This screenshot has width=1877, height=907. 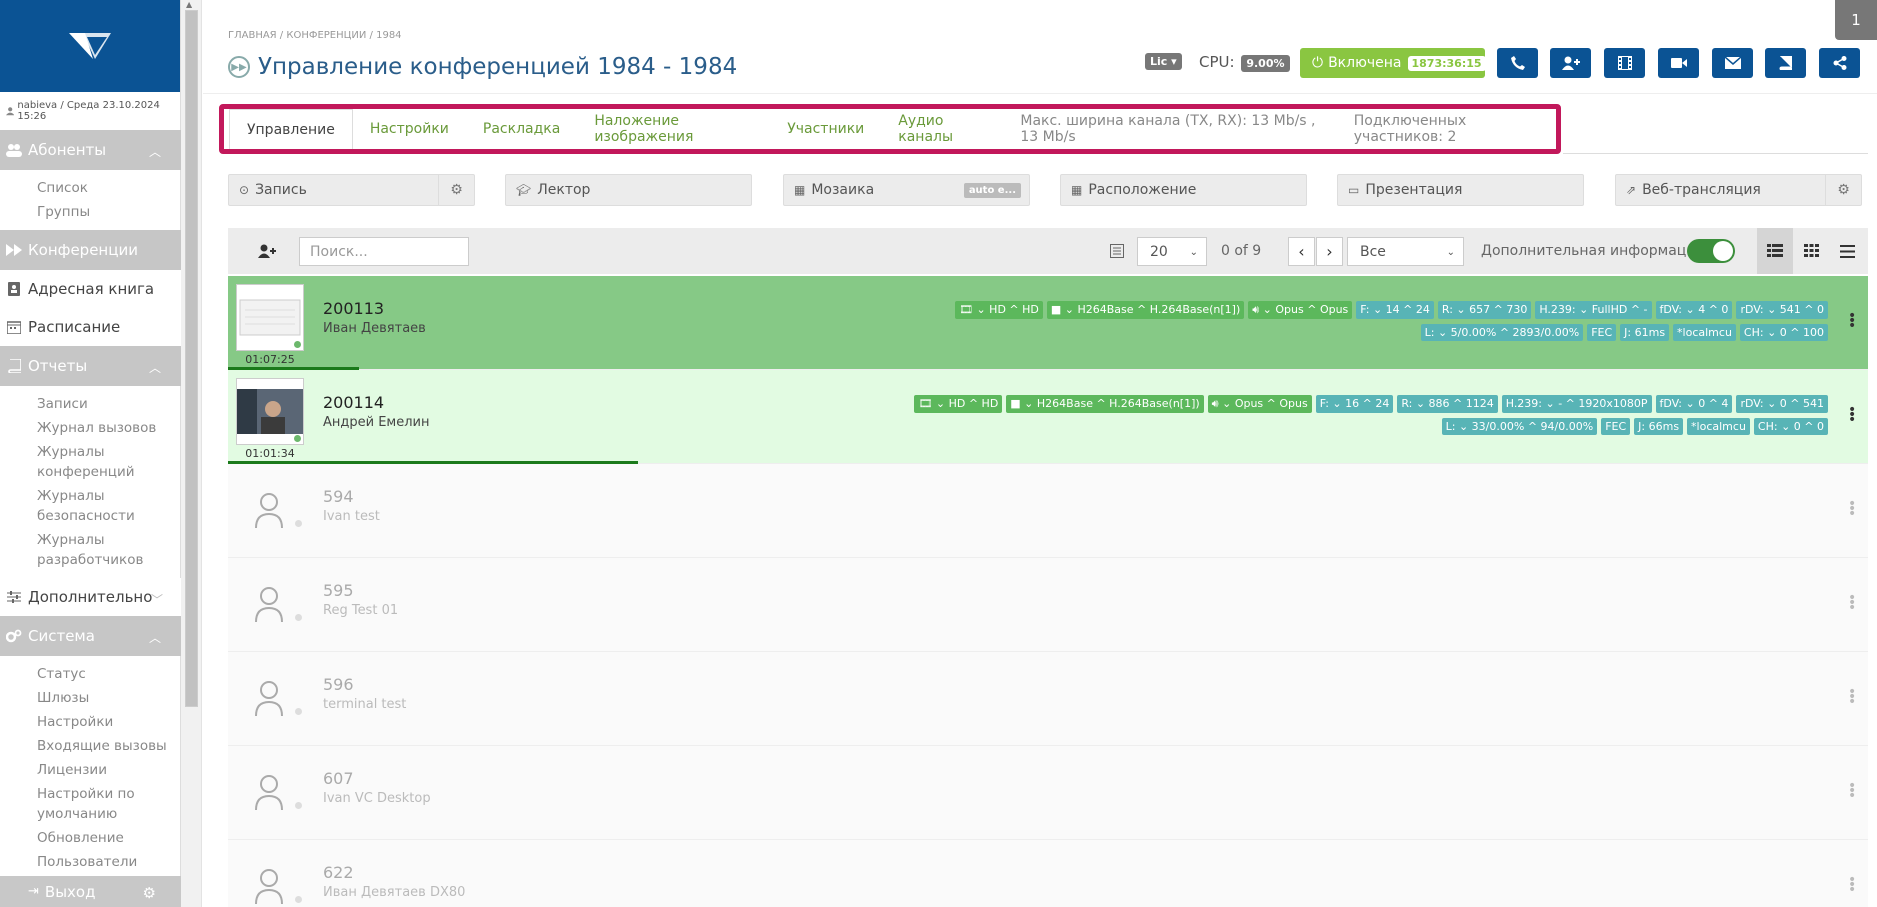 I want to click on nav-item-licenses: Лицензии, so click(x=104, y=770).